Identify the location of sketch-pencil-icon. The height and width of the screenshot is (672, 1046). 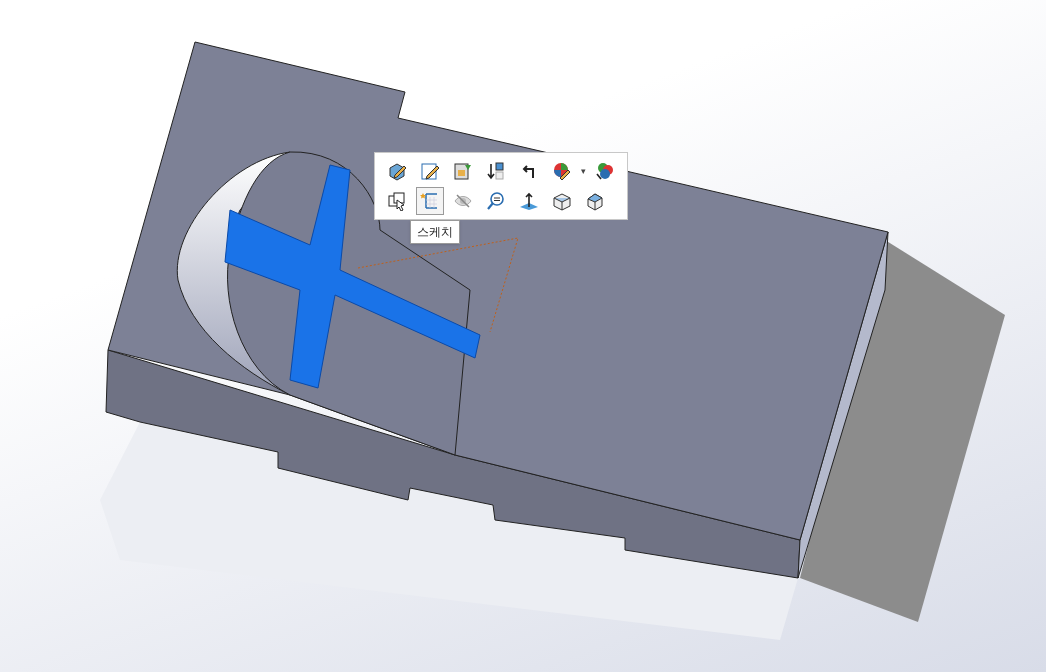
(430, 171).